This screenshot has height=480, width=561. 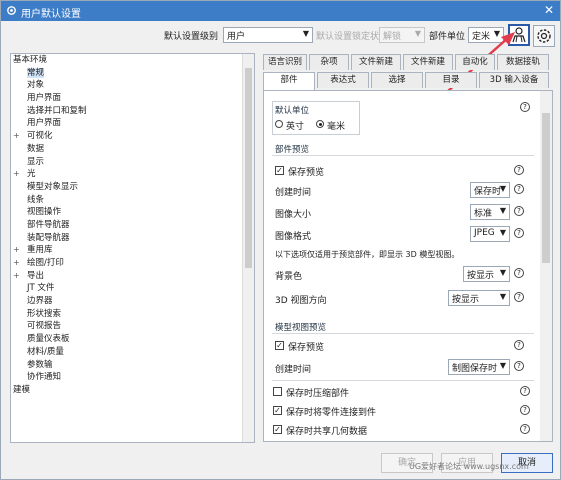 What do you see at coordinates (191, 37) in the screenshot?
I see `site-level-label: 默认设置级别` at bounding box center [191, 37].